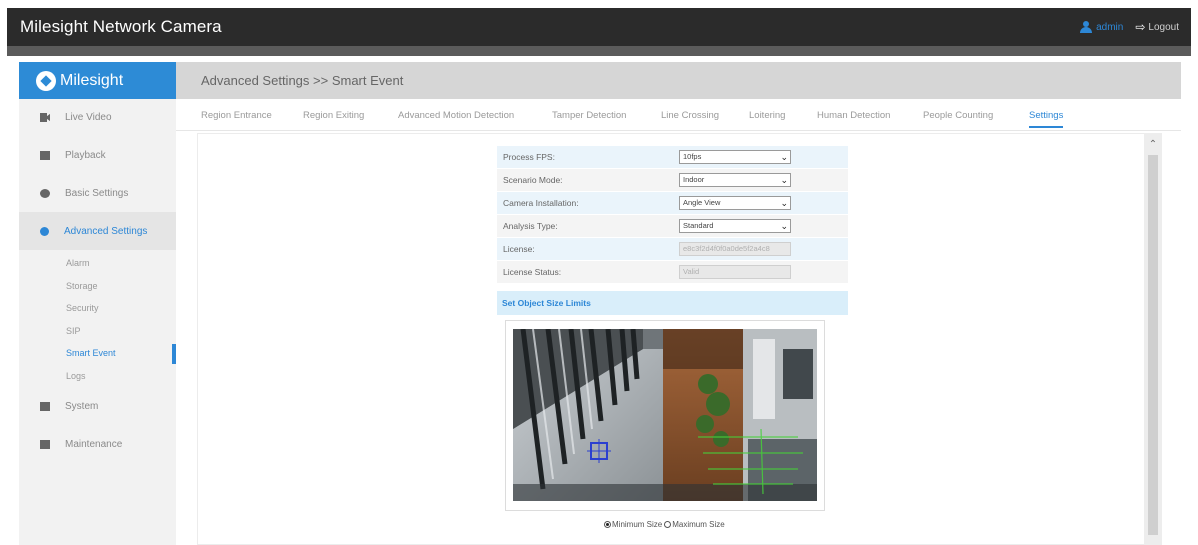 The width and height of the screenshot is (1198, 545). I want to click on tab-settings: Settings, so click(1046, 119).